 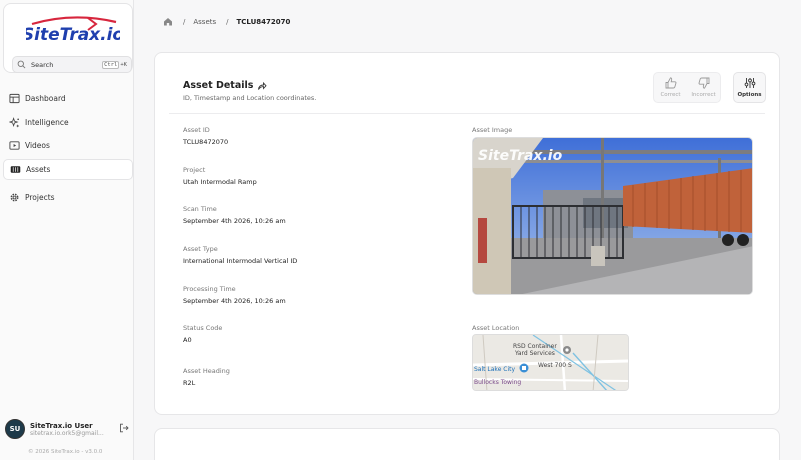 I want to click on map-place-name-2: Yard Services, so click(x=535, y=353).